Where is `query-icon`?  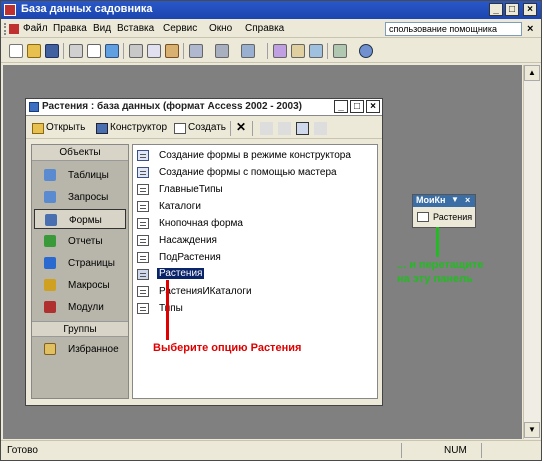
query-icon is located at coordinates (50, 197).